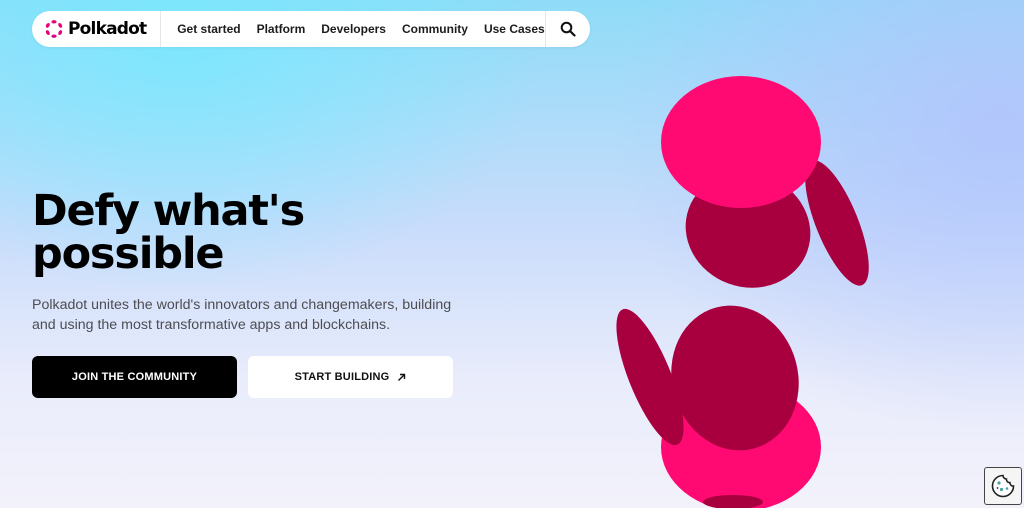 Image resolution: width=1024 pixels, height=508 pixels. I want to click on cookie-icon, so click(1003, 486).